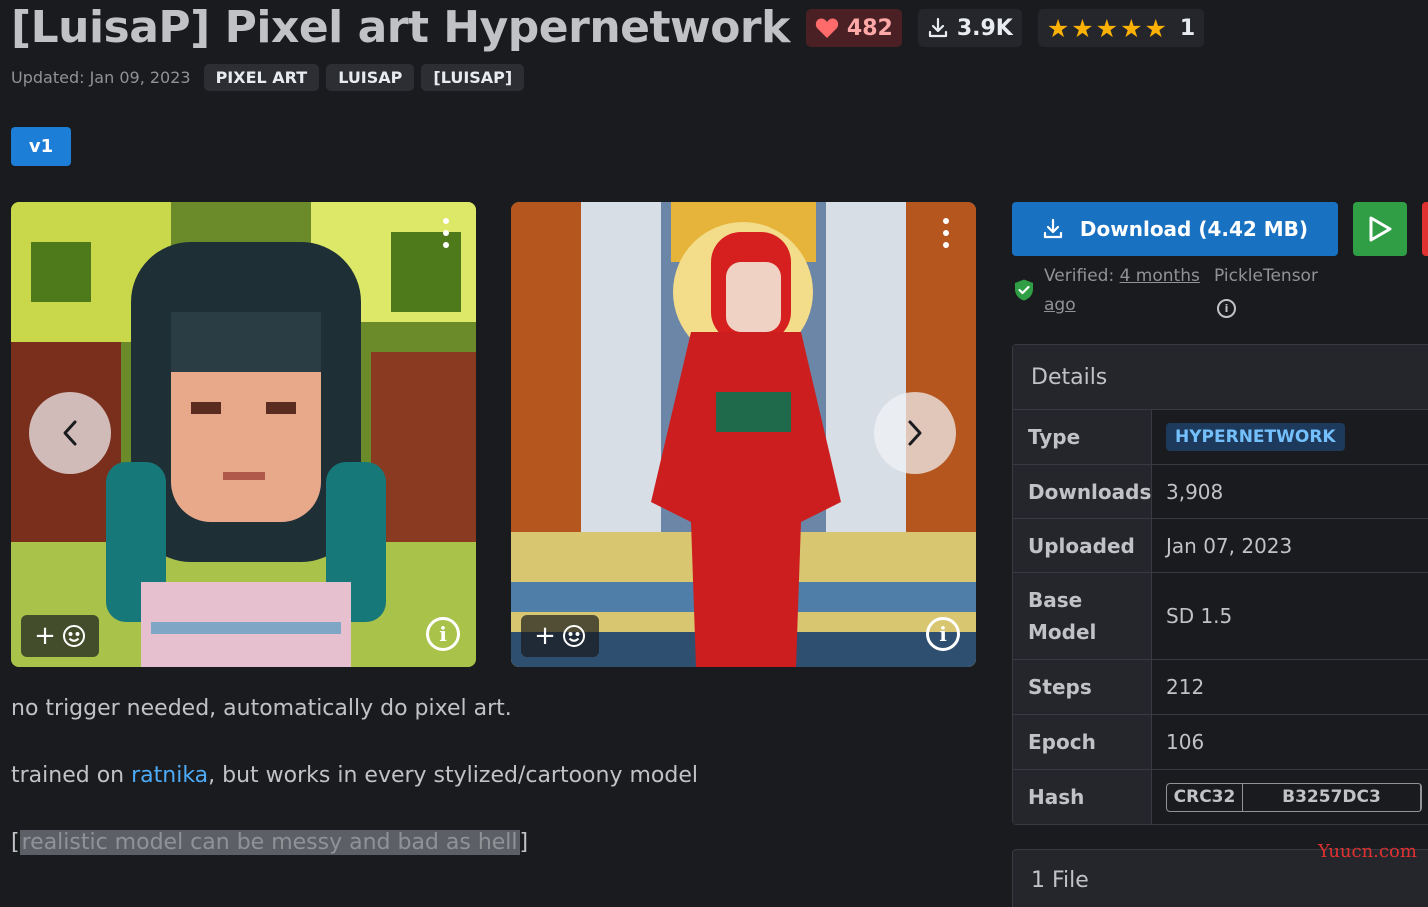 This screenshot has height=907, width=1428. Describe the element at coordinates (261, 77) in the screenshot. I see `tag-pixel-art: PIXEL ART` at that location.